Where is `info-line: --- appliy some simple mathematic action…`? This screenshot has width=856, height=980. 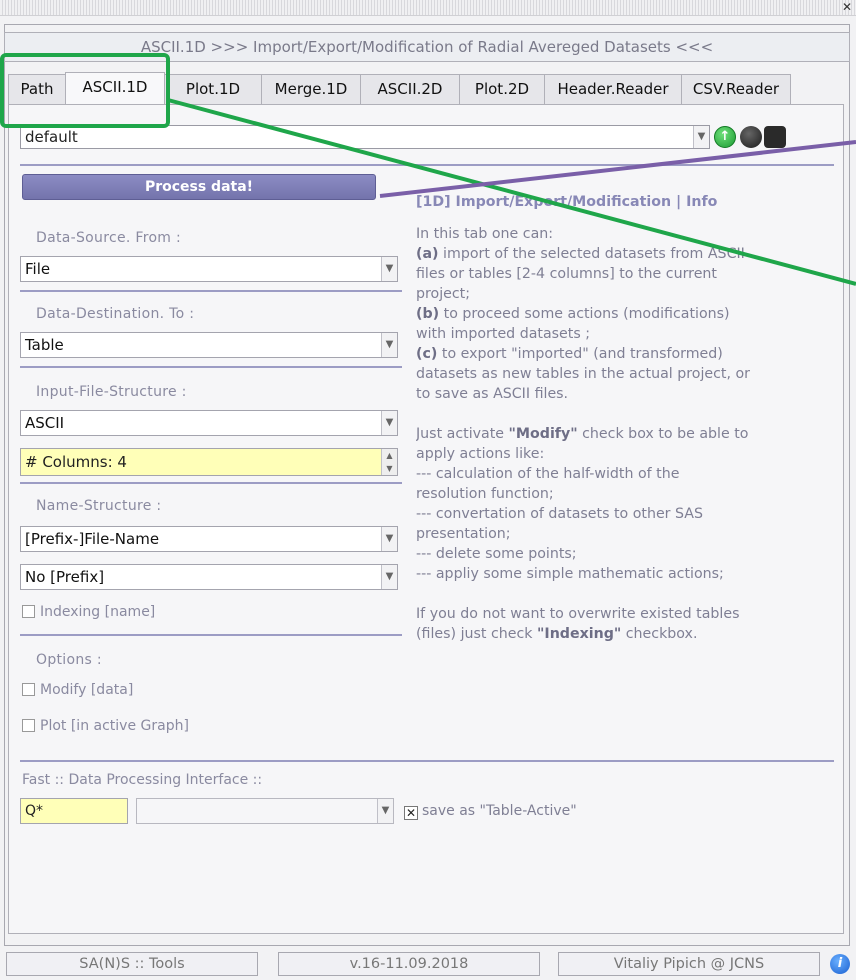 info-line: --- appliy some simple mathematic action… is located at coordinates (570, 574).